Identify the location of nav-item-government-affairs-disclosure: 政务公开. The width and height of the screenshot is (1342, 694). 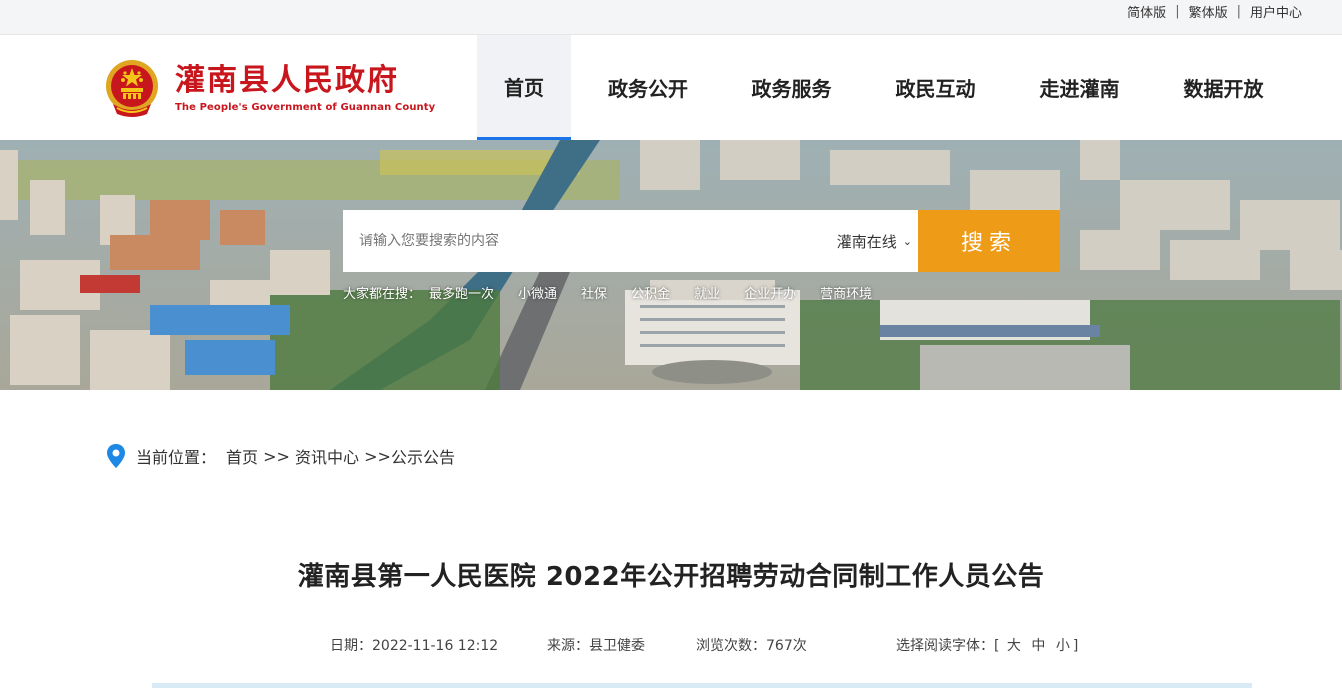
(648, 87).